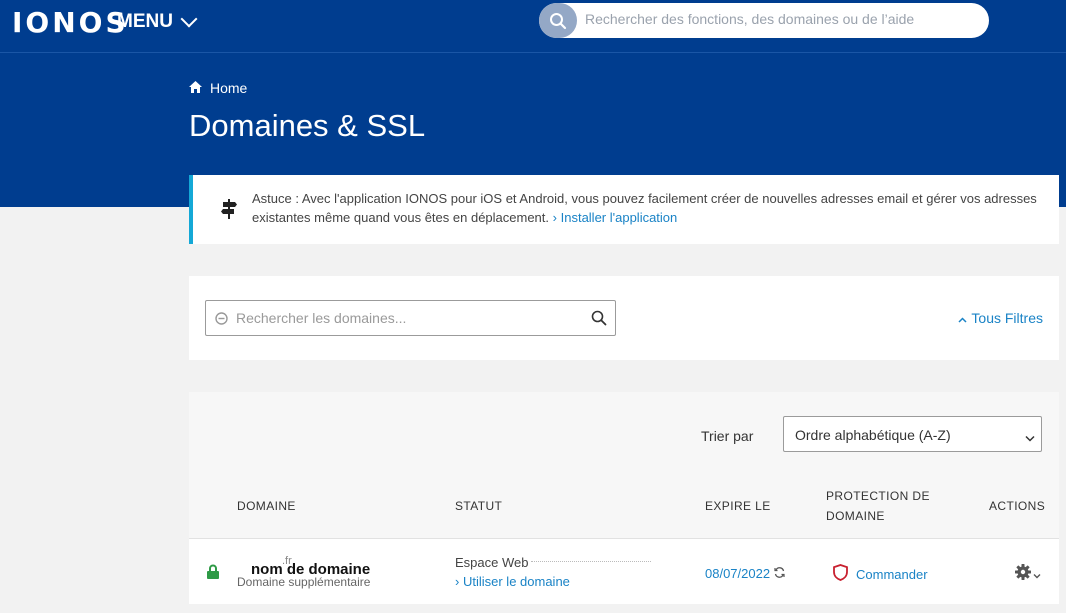 This screenshot has width=1066, height=613. Describe the element at coordinates (873, 435) in the screenshot. I see `sort-selected-value: Ordre alphabétique (A-Z)` at that location.